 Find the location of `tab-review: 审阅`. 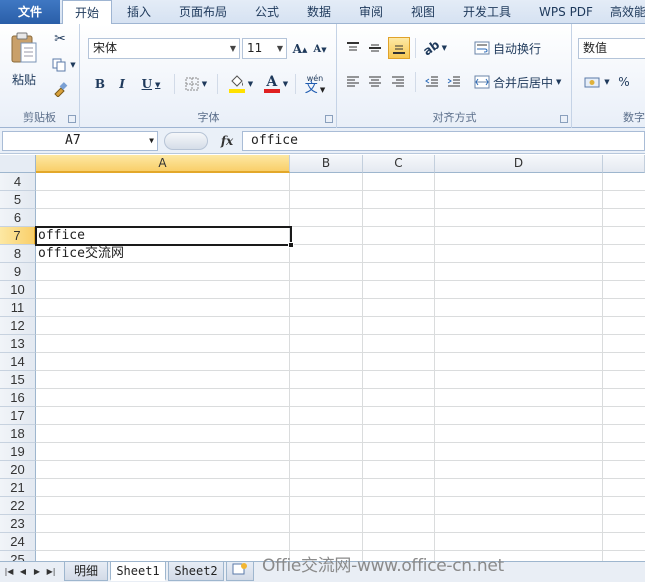

tab-review: 审阅 is located at coordinates (371, 12).